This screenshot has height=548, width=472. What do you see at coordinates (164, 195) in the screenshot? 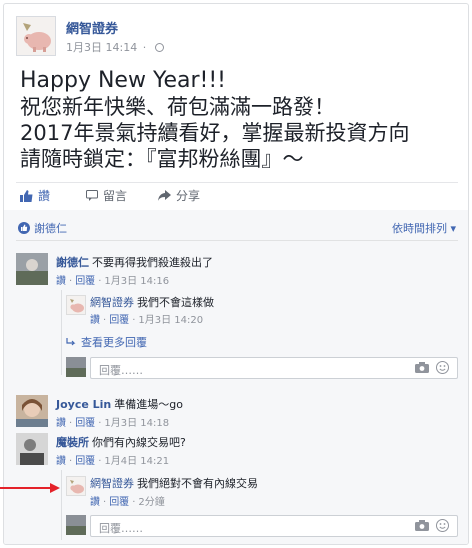
I see `share-icon` at bounding box center [164, 195].